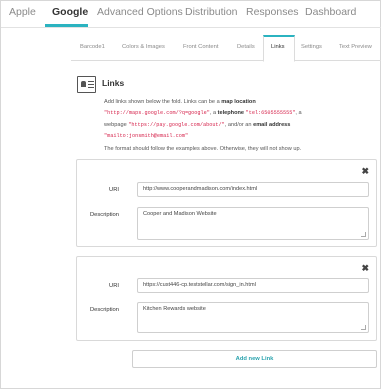 The image size is (381, 389). Describe the element at coordinates (311, 47) in the screenshot. I see `tab-settings: Settings` at that location.